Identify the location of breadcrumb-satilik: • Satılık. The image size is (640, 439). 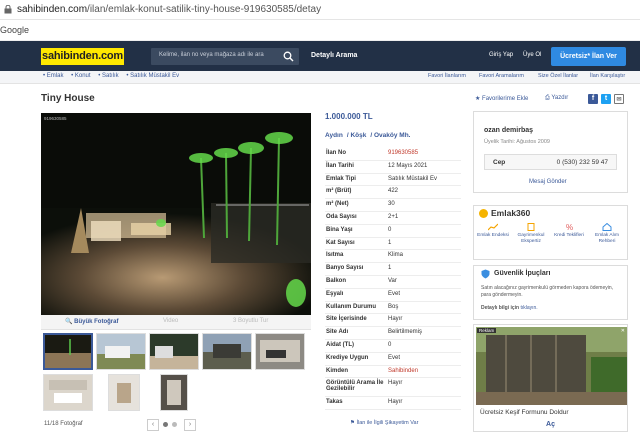
(108, 76).